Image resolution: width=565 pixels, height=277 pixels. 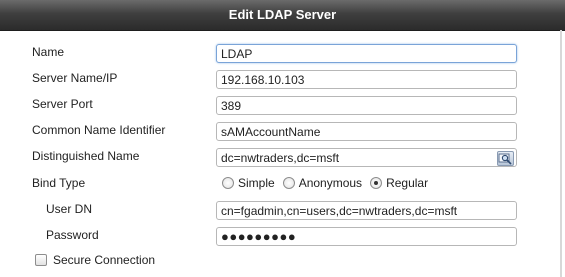 What do you see at coordinates (86, 156) in the screenshot?
I see `dn-label: Distinguished Name` at bounding box center [86, 156].